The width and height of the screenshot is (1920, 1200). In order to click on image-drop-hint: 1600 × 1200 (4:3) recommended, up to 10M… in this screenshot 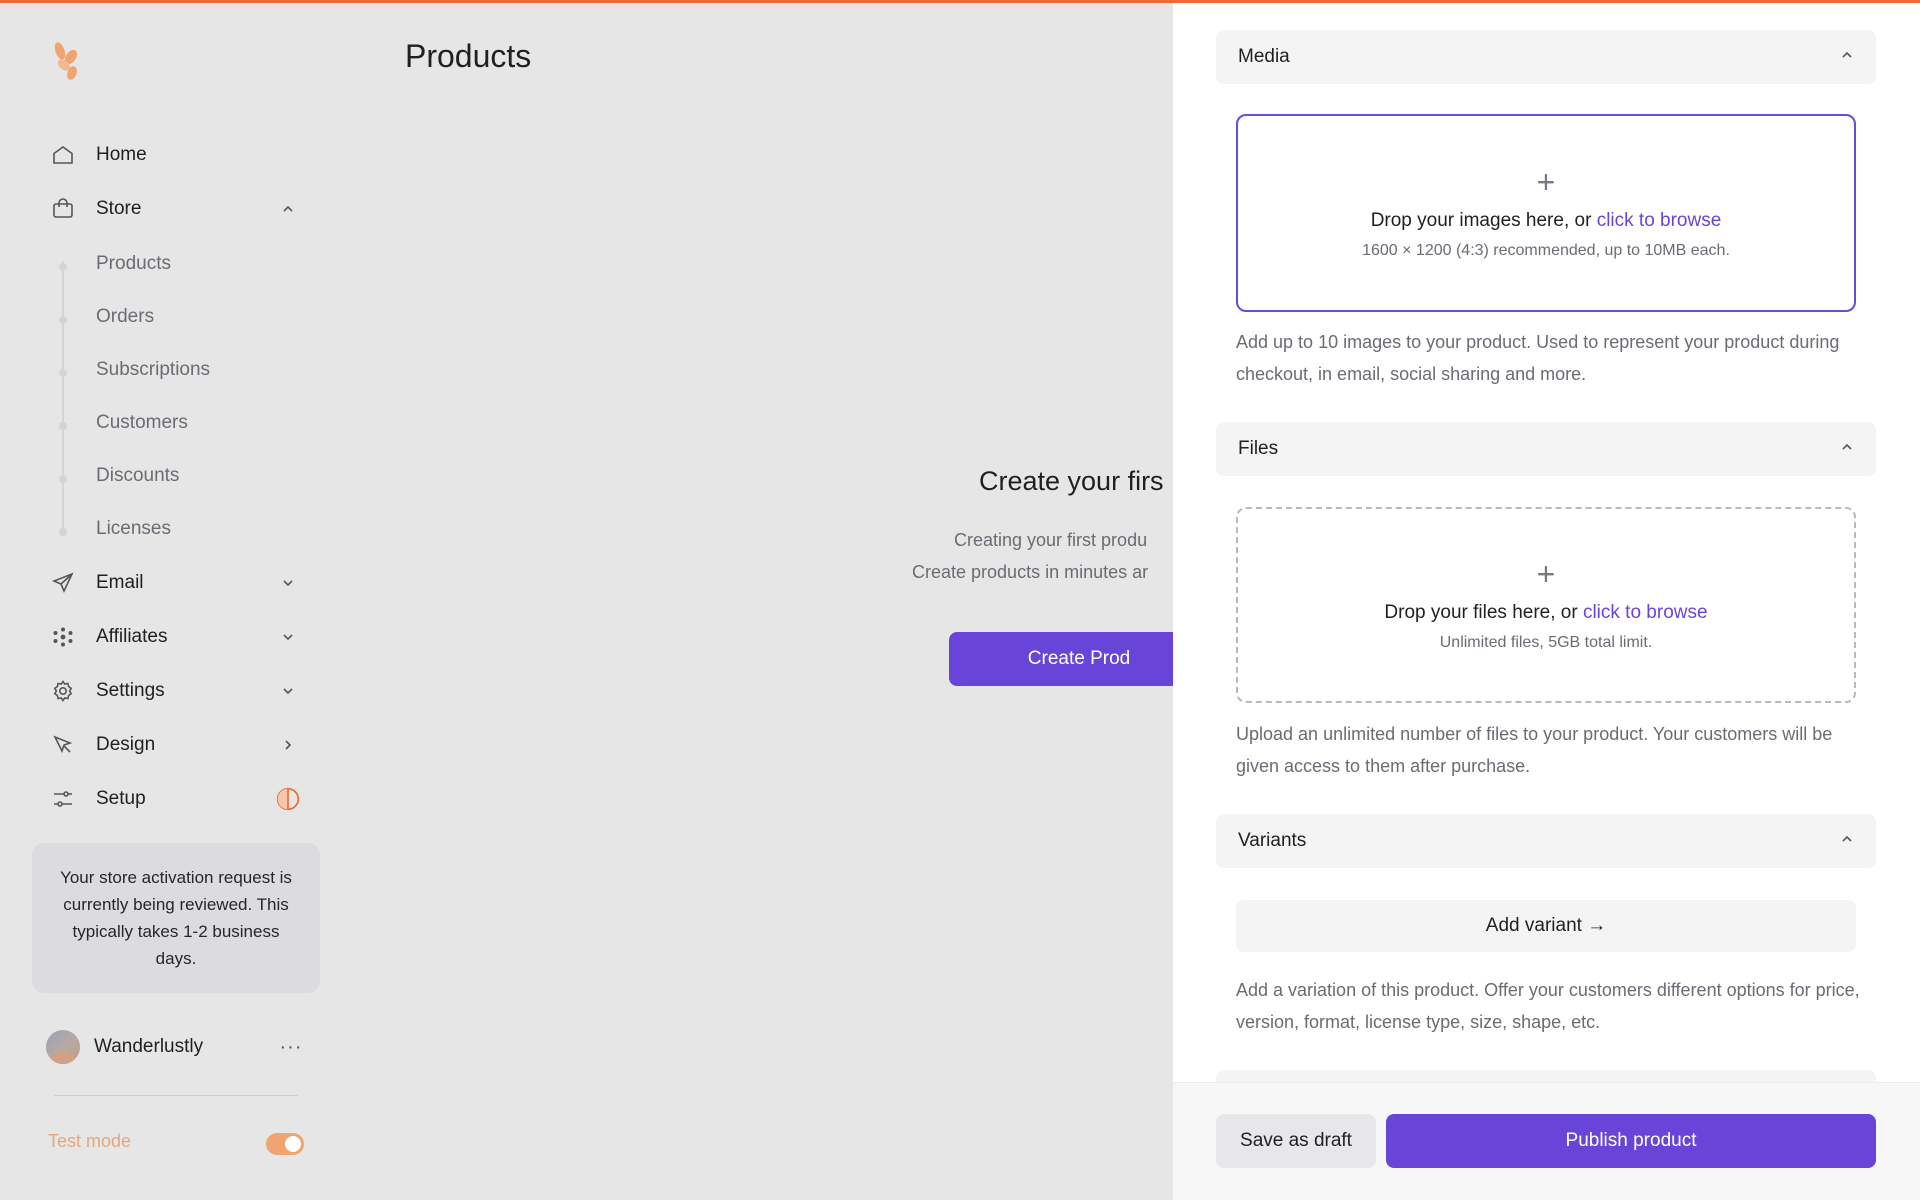, I will do `click(1546, 250)`.